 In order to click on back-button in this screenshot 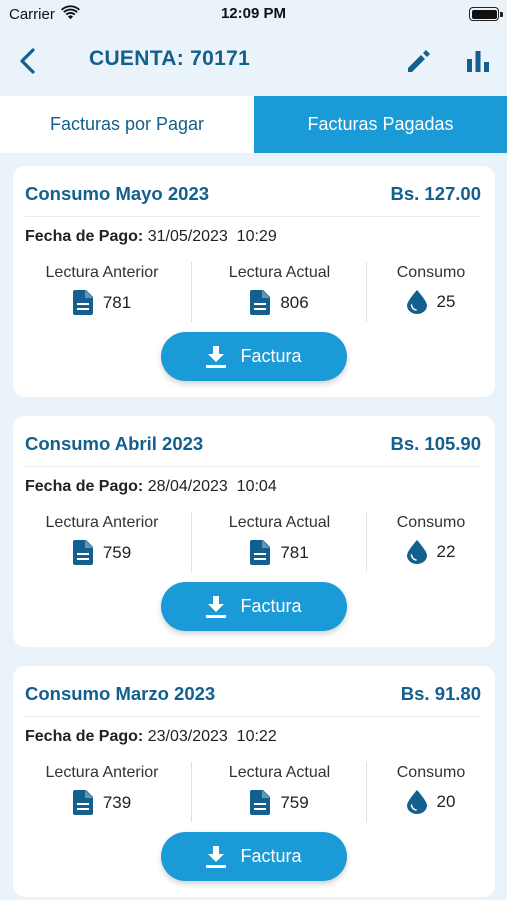, I will do `click(29, 61)`.